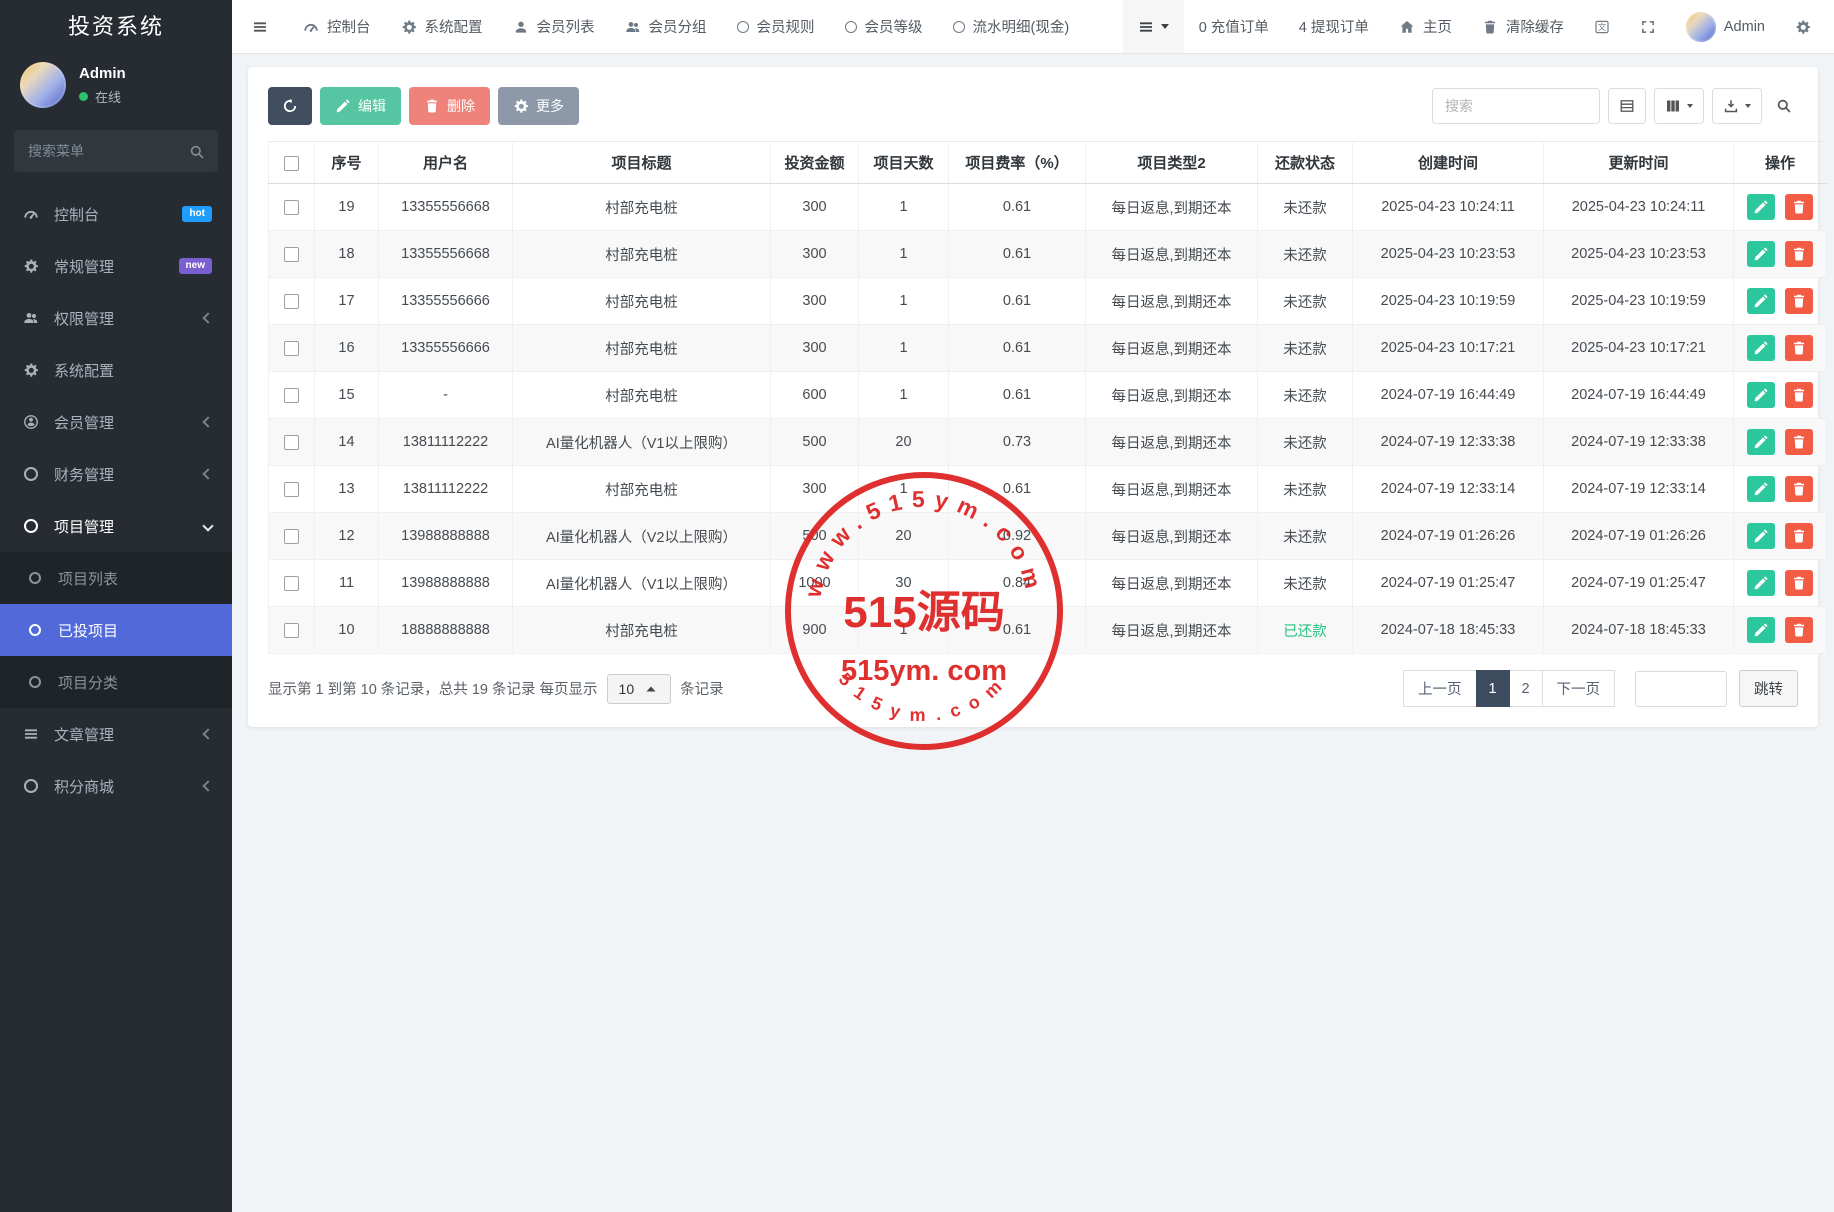 Image resolution: width=1834 pixels, height=1212 pixels. I want to click on table-search-input, so click(1516, 106).